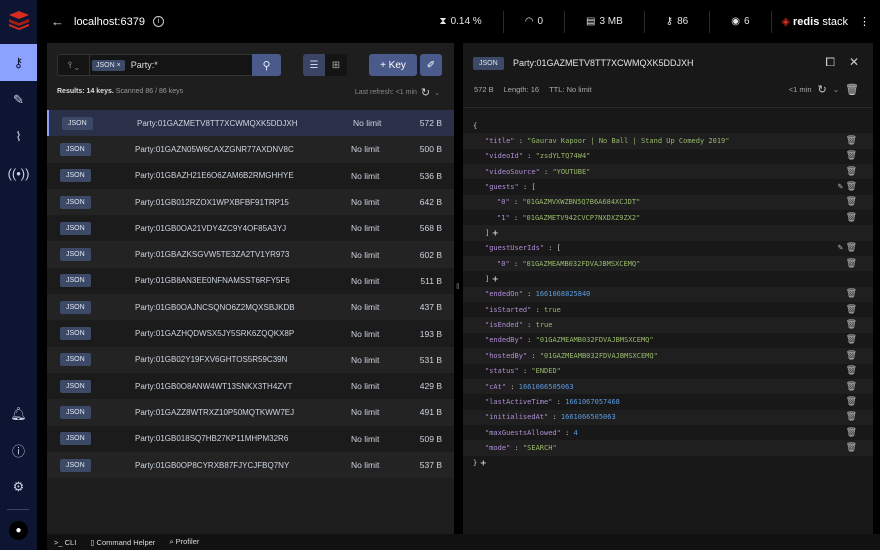  What do you see at coordinates (18, 530) in the screenshot?
I see `github-icon: ●` at bounding box center [18, 530].